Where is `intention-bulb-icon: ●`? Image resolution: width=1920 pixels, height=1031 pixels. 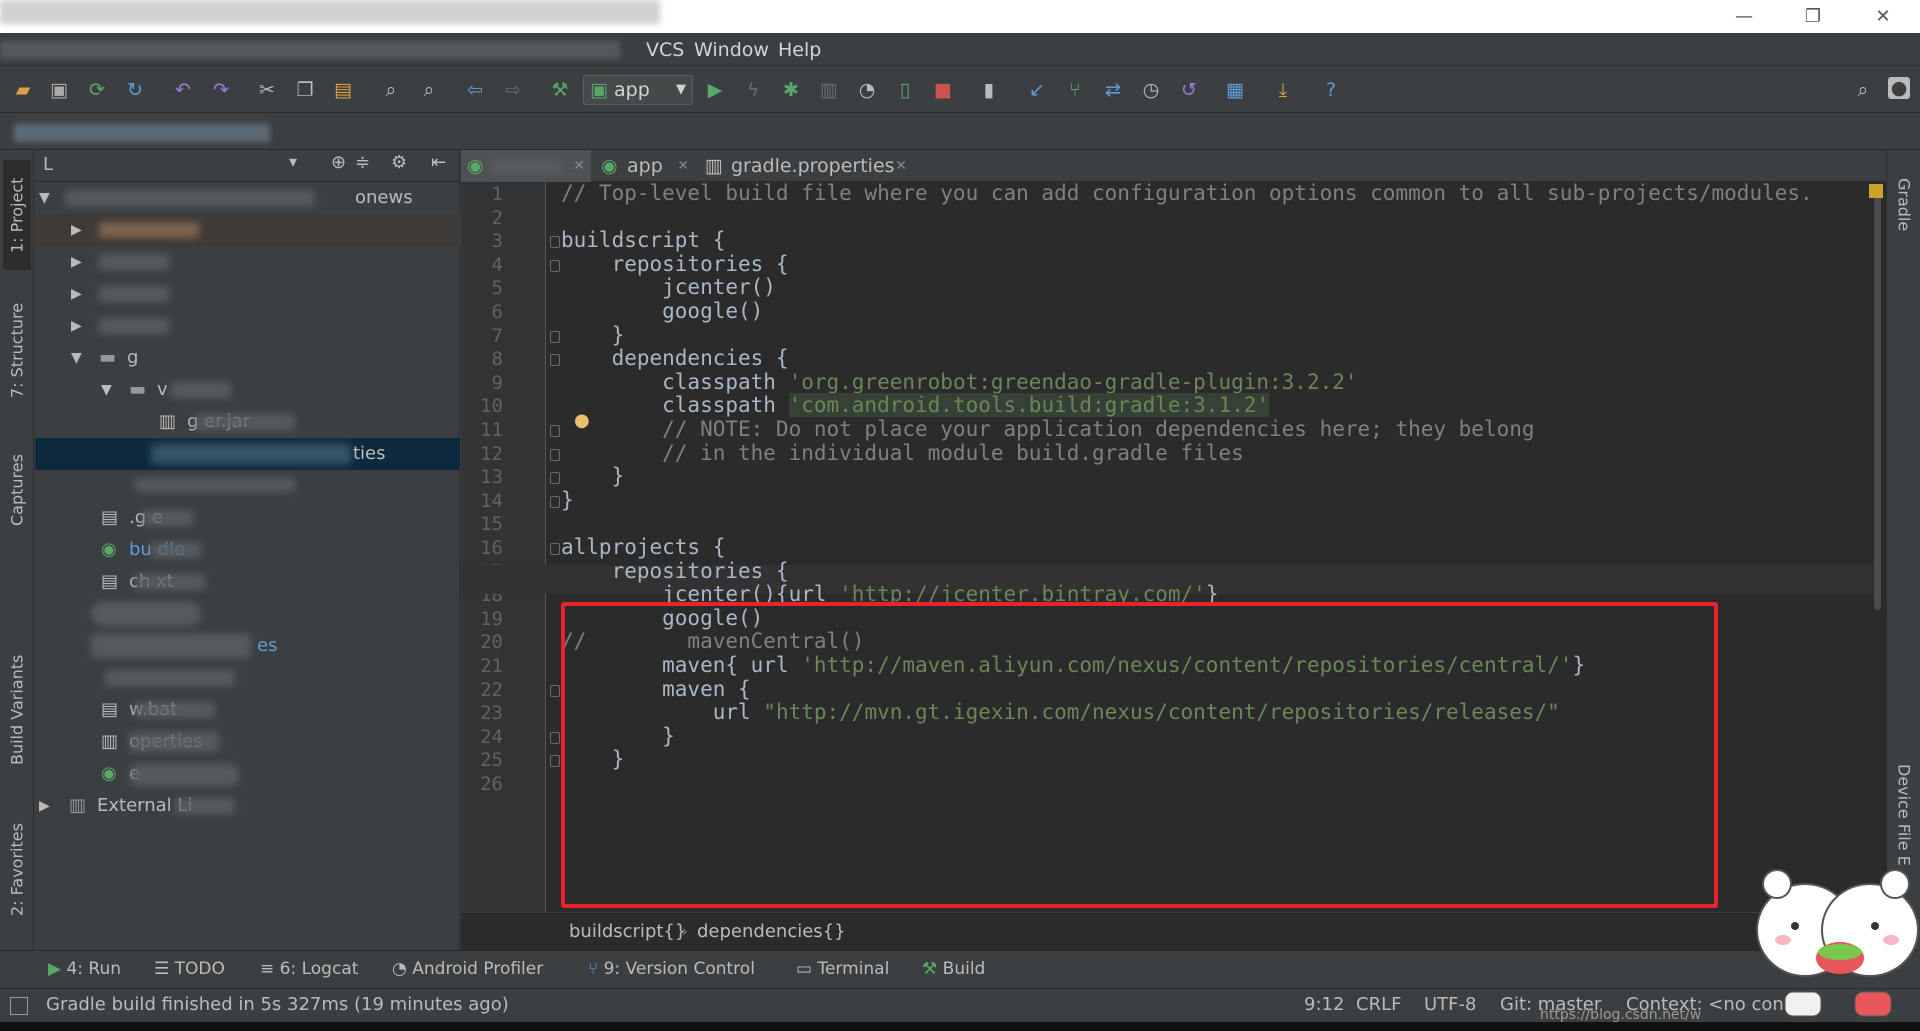
intention-bulb-icon: ● is located at coordinates (582, 420).